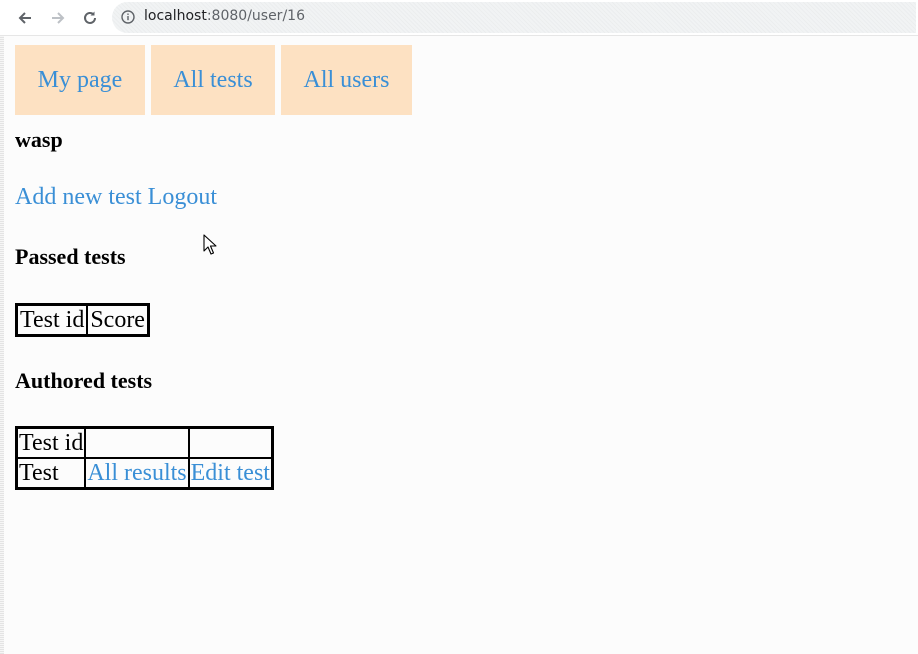 The height and width of the screenshot is (654, 918). What do you see at coordinates (255, 16) in the screenshot?
I see `url-path: :8080/user/16` at bounding box center [255, 16].